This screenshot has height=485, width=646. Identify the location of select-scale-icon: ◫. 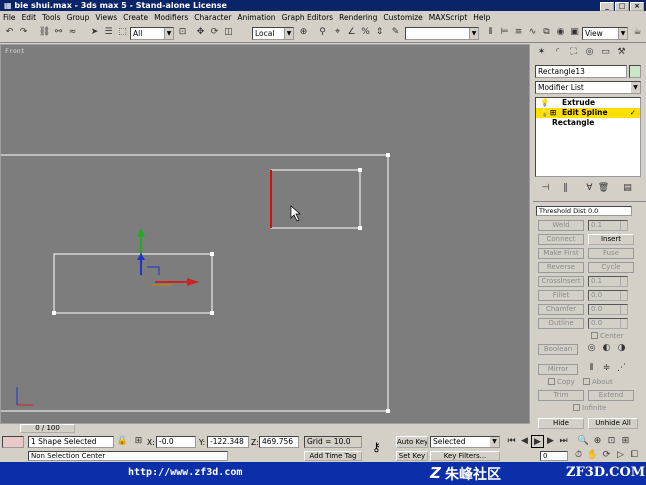
(228, 32).